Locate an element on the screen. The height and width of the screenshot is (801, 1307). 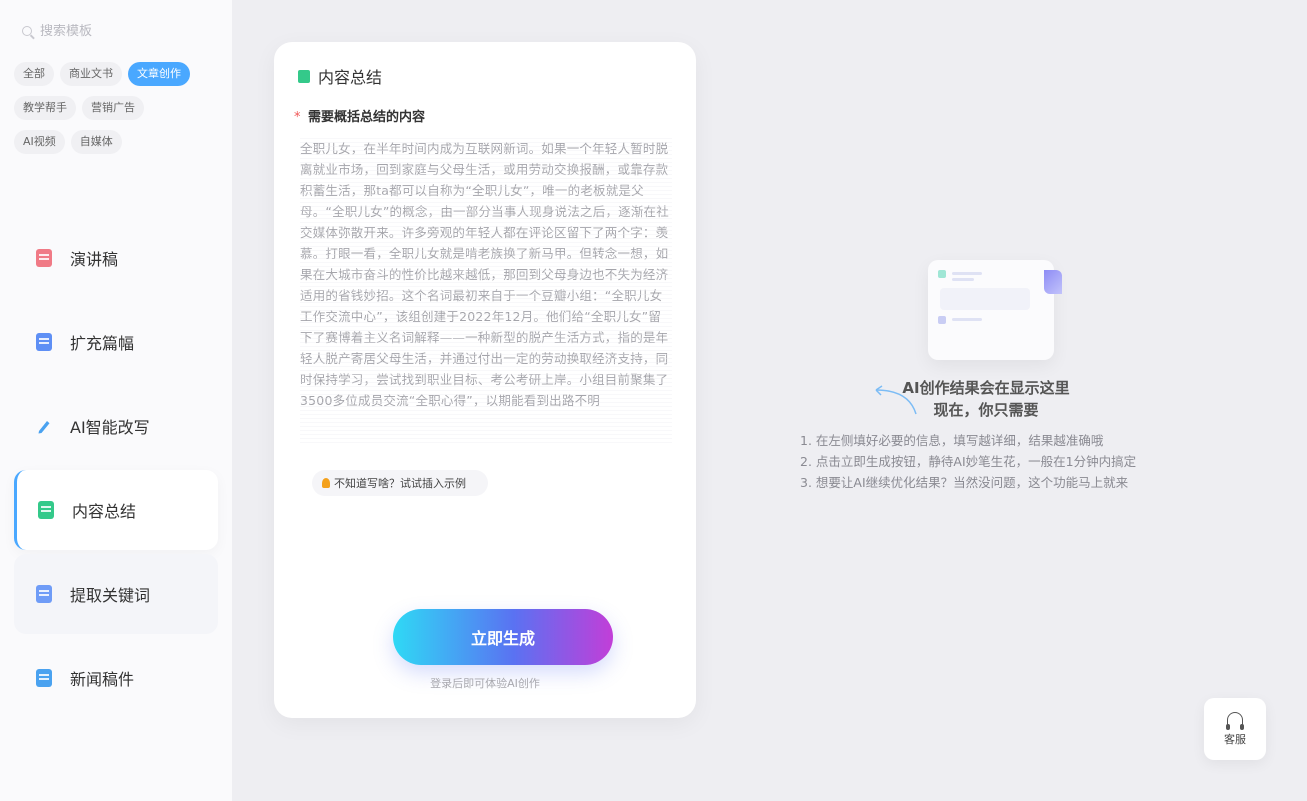
chip-all: 全部 is located at coordinates (34, 74).